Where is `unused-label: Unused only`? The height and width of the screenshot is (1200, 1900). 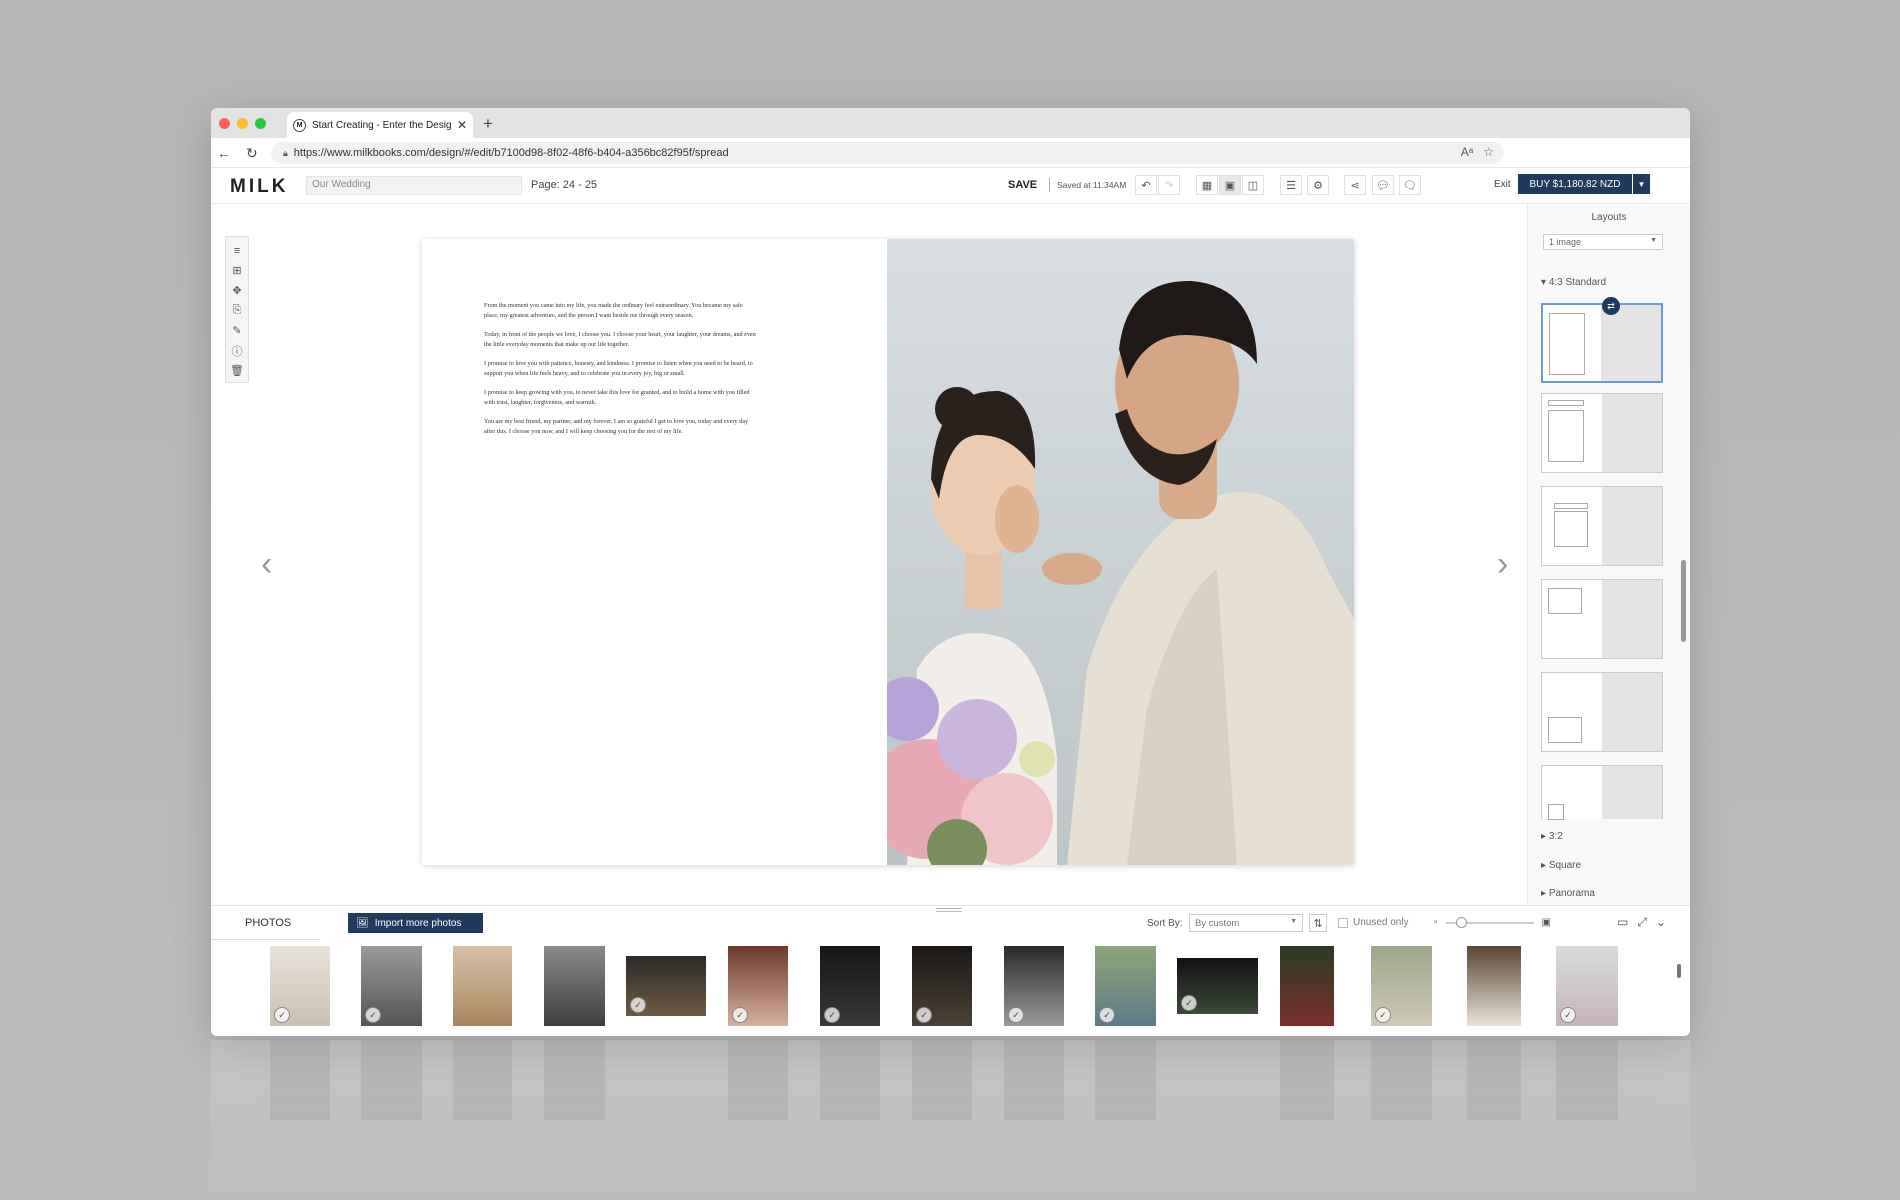 unused-label: Unused only is located at coordinates (1381, 922).